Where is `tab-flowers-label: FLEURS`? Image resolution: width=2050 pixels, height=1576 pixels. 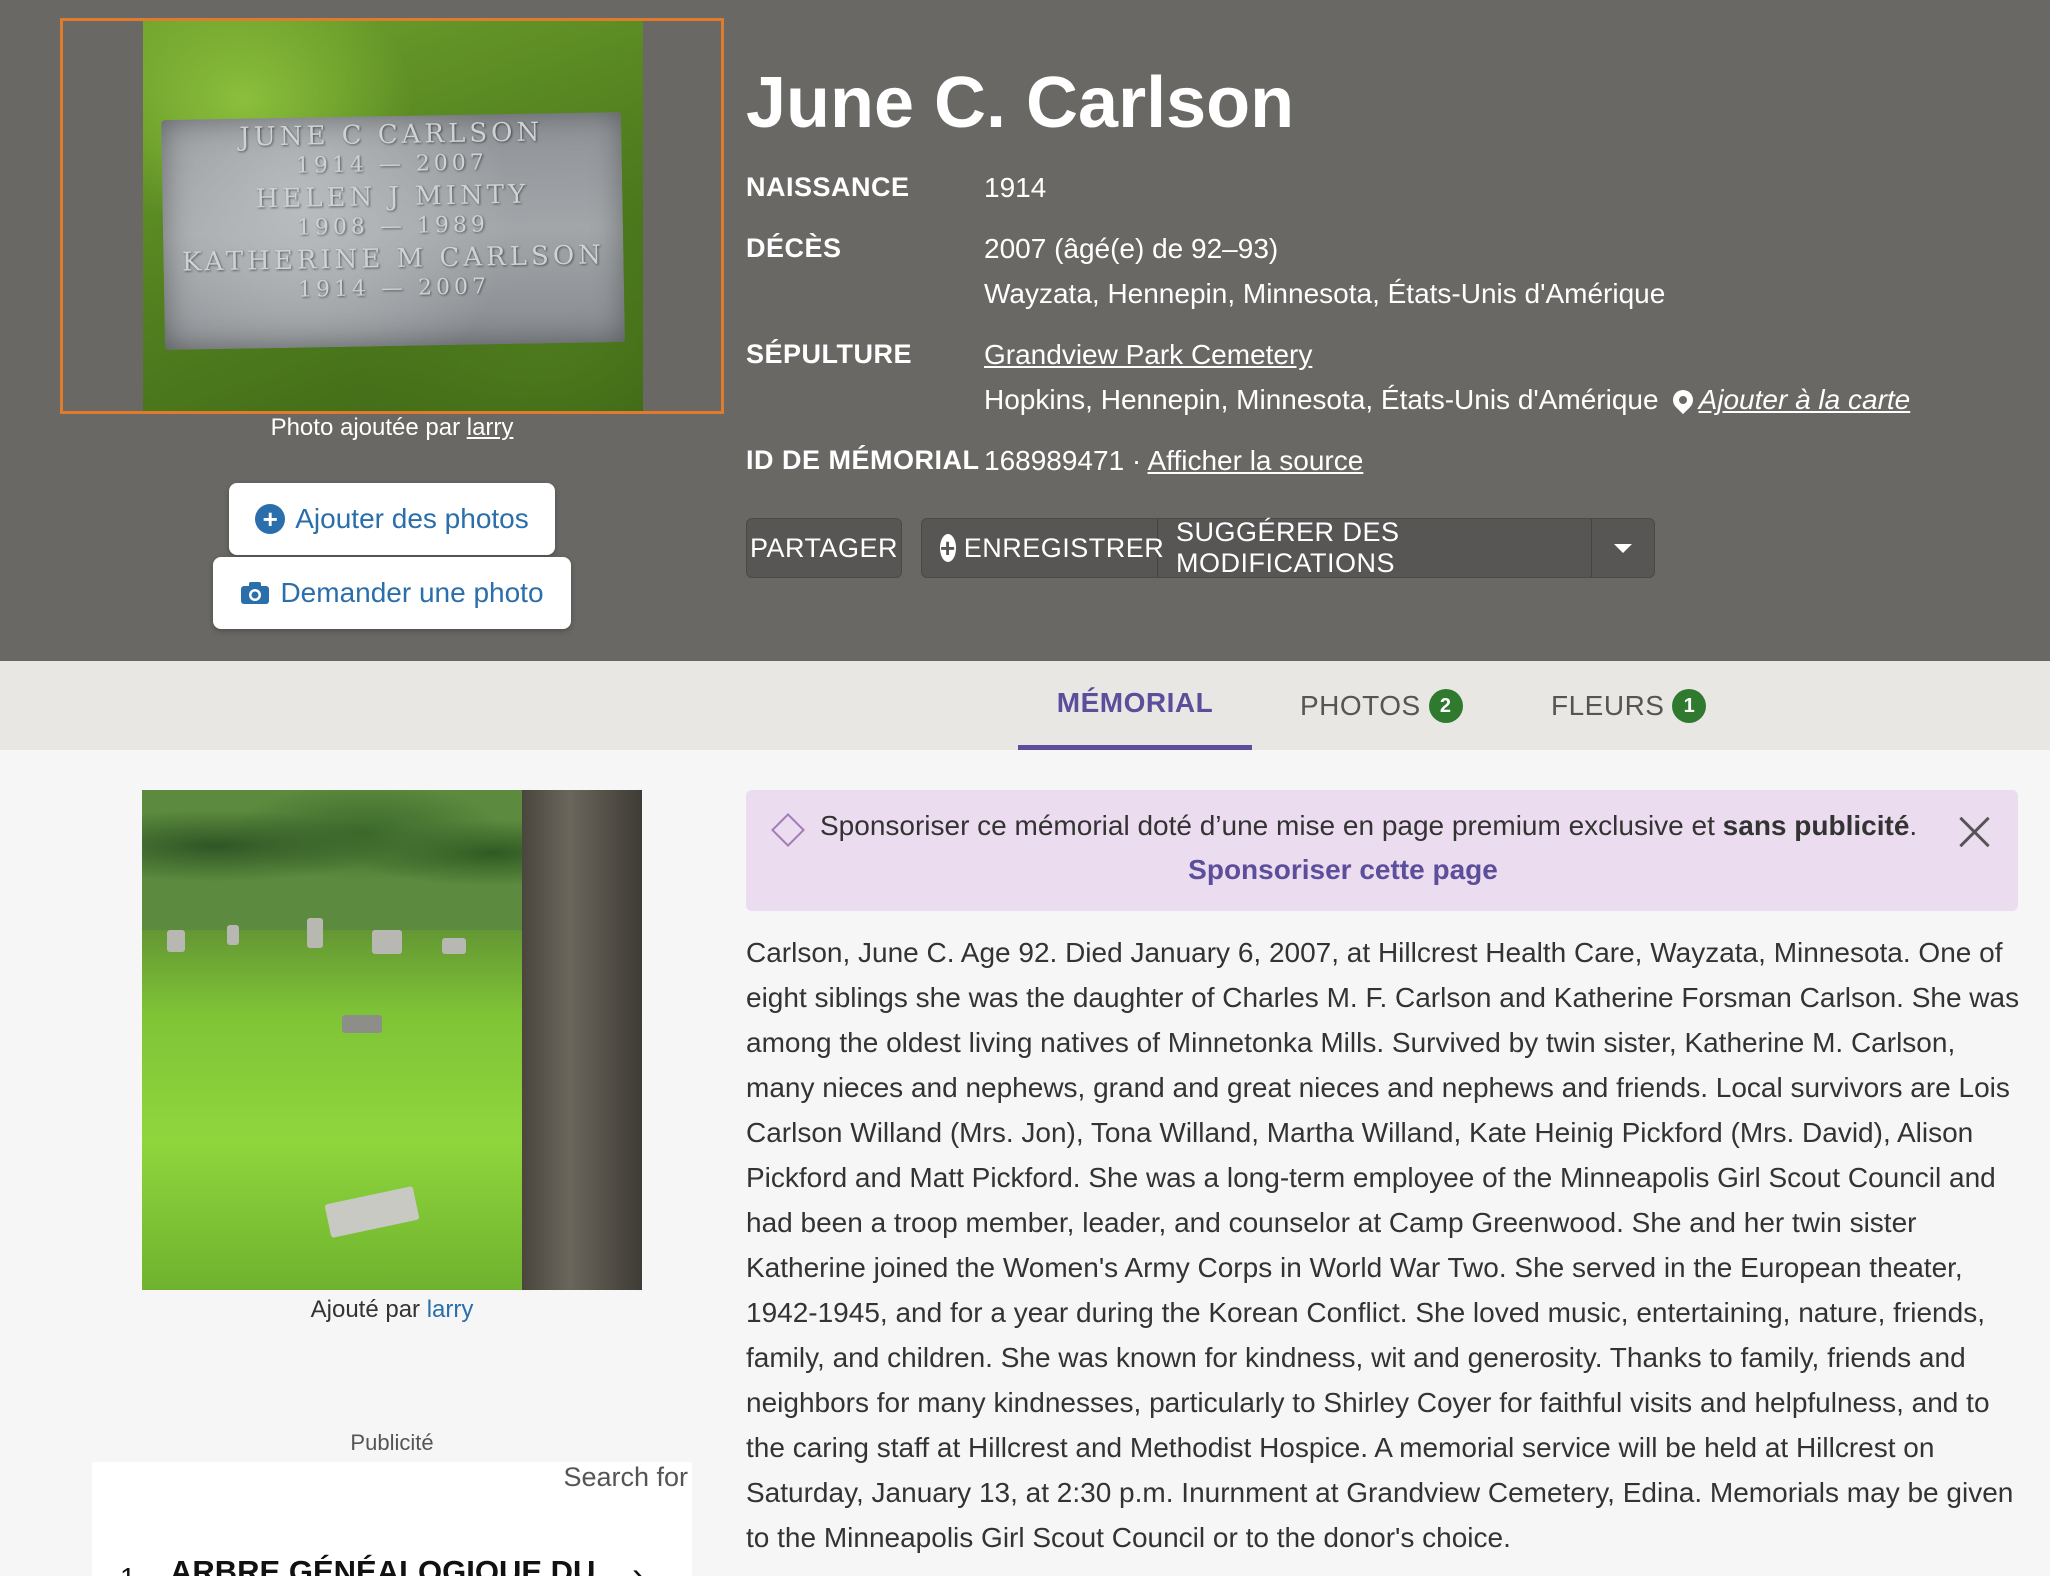 tab-flowers-label: FLEURS is located at coordinates (1608, 705).